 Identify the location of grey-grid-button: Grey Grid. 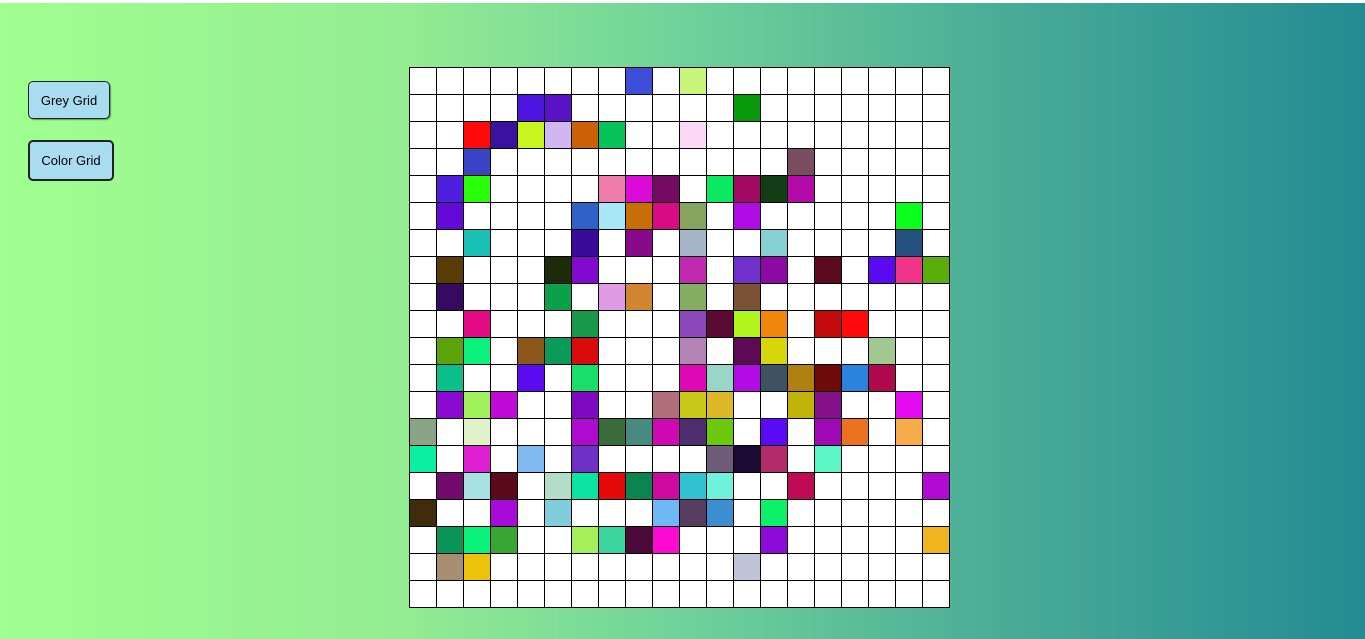
(69, 100).